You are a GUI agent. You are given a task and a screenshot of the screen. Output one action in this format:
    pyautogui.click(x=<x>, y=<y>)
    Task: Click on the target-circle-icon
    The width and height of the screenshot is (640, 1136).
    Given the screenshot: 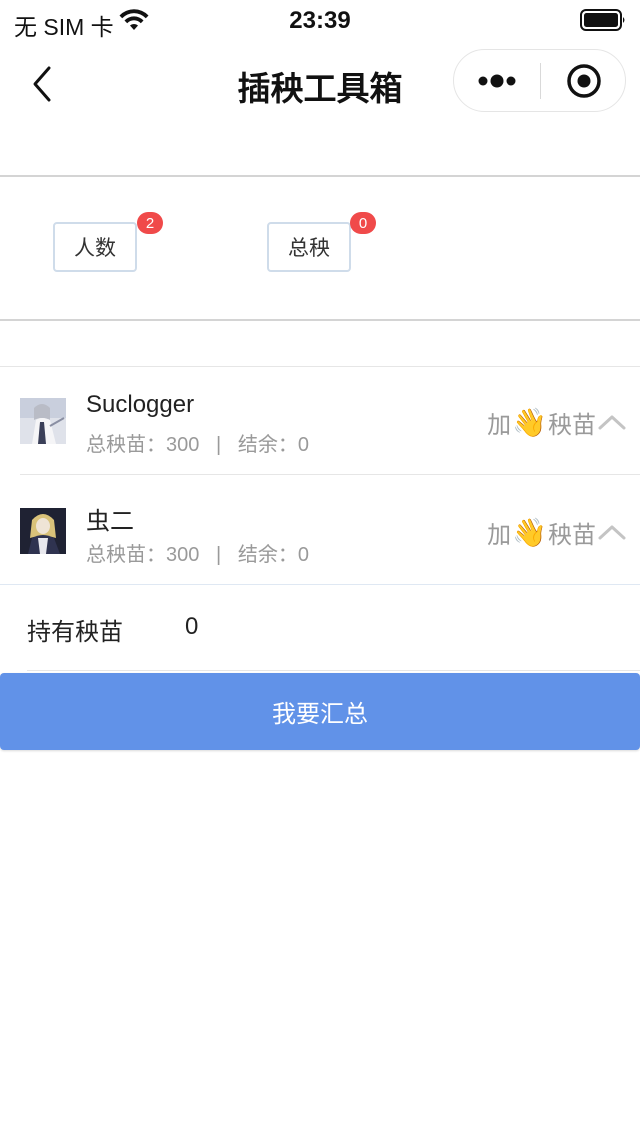 What is the action you would take?
    pyautogui.click(x=583, y=80)
    